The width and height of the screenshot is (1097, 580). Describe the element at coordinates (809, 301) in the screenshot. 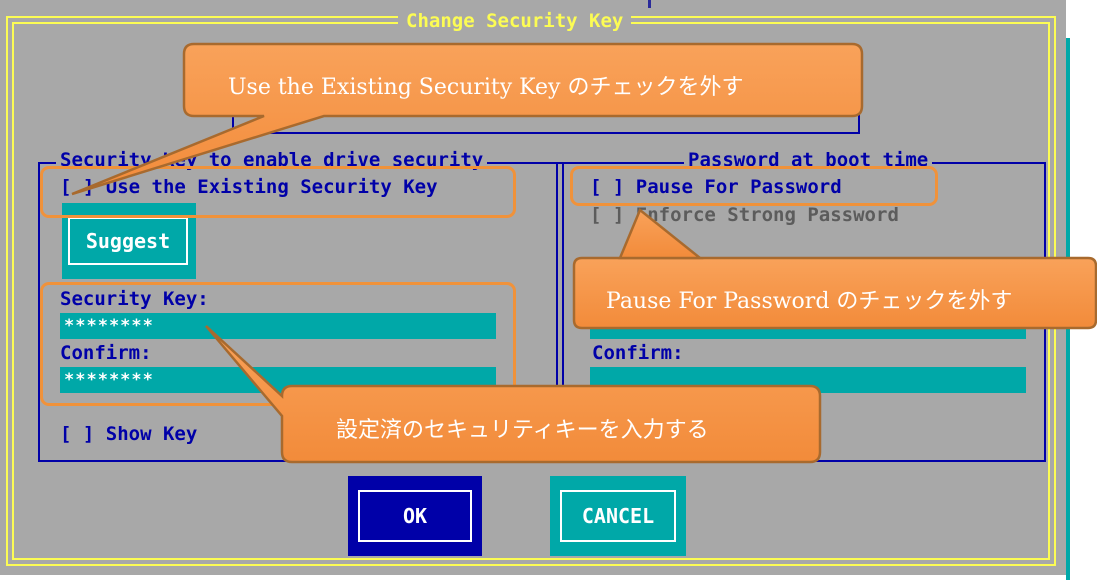

I see `callout-pause-password-text: Pause For Password のチェックを外す` at that location.